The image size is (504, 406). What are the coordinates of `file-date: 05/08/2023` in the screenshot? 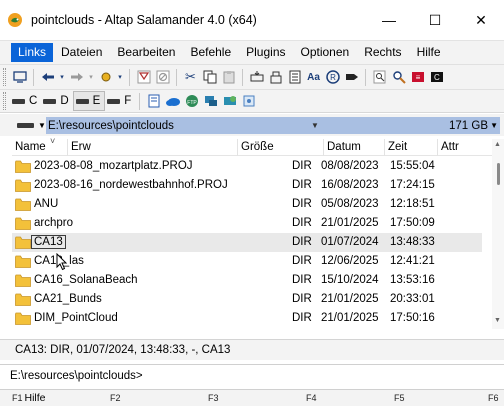 It's located at (350, 204).